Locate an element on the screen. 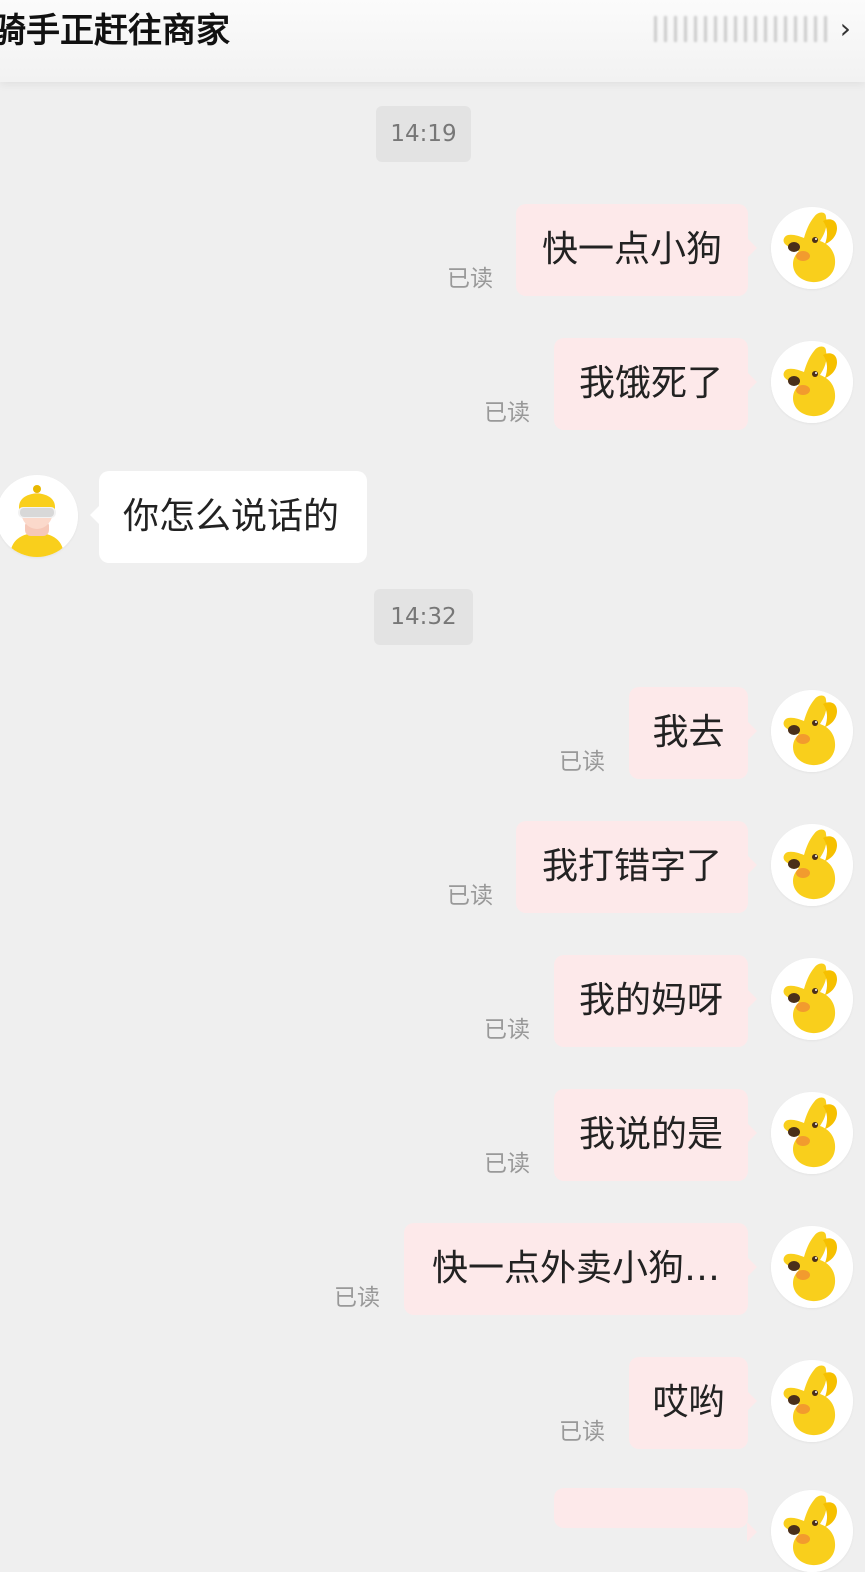 The image size is (865, 1572). rider-avatar-icon is located at coordinates (39, 516).